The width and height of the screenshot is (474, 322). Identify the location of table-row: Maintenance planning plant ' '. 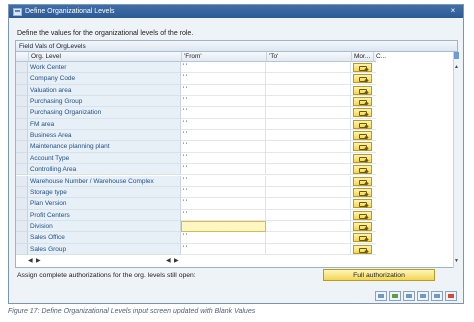
(196, 147).